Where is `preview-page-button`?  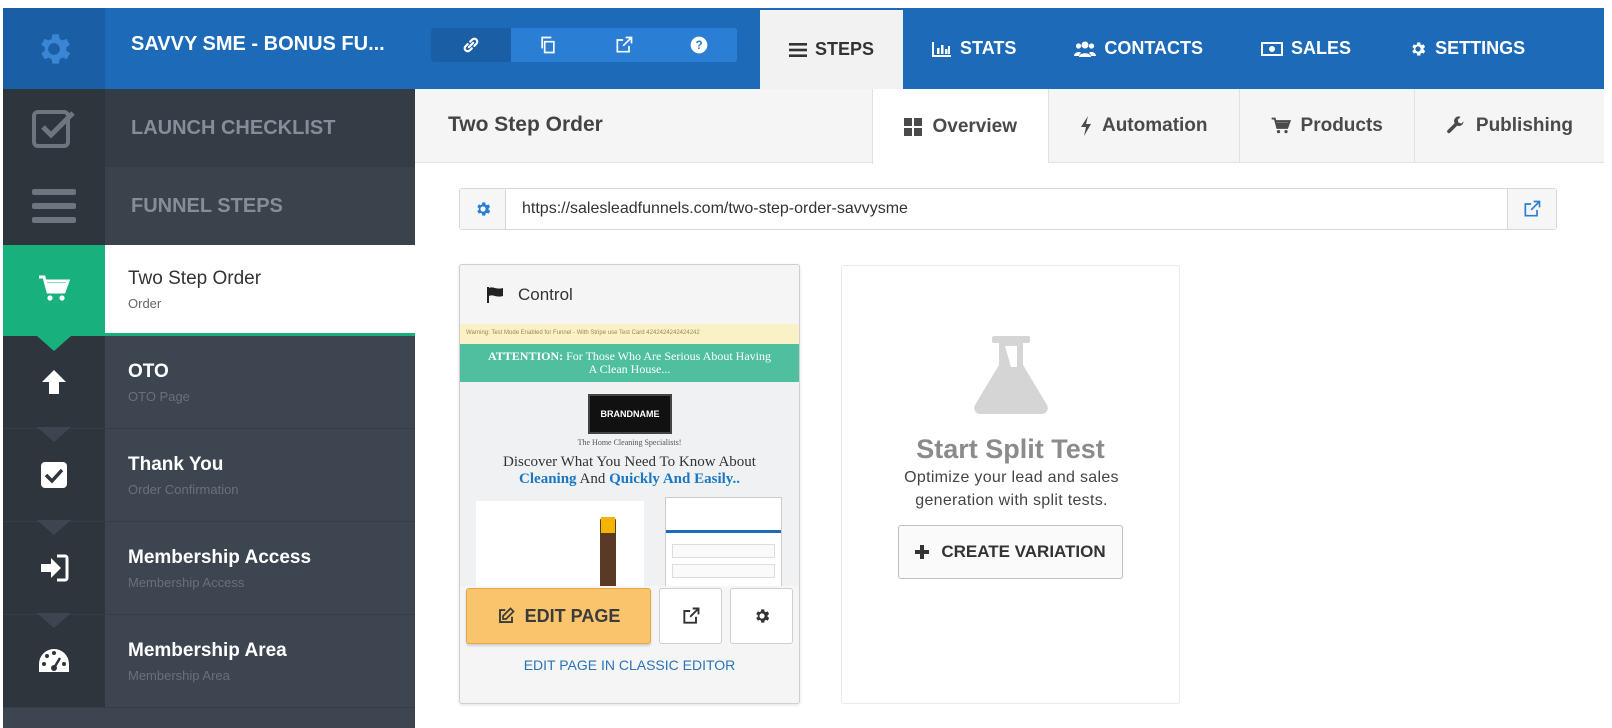 preview-page-button is located at coordinates (690, 616).